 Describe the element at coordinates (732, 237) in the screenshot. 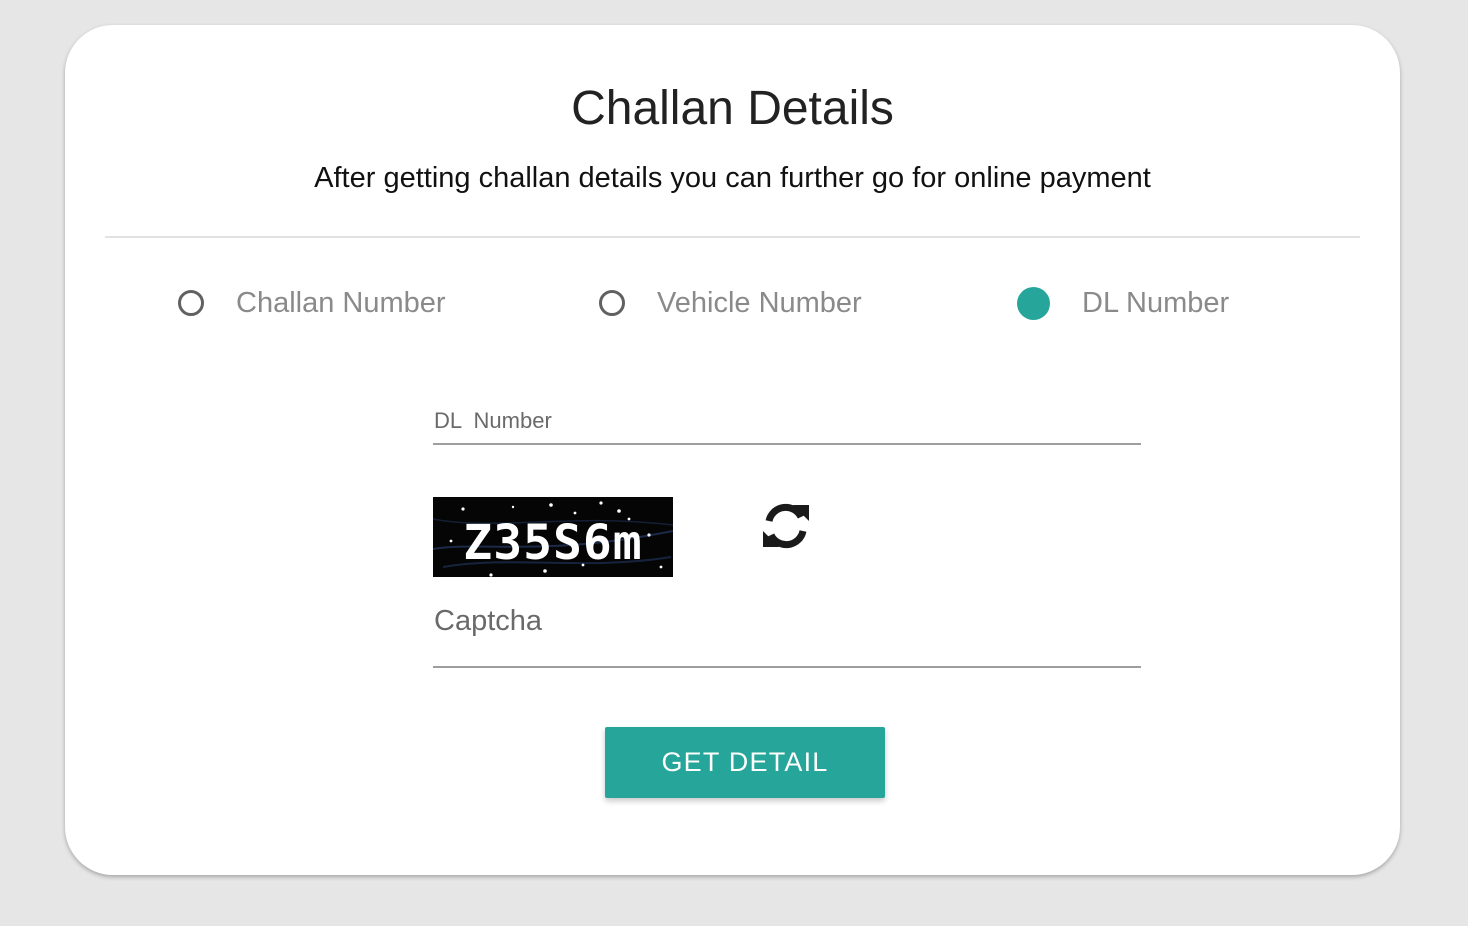

I see `divider` at that location.